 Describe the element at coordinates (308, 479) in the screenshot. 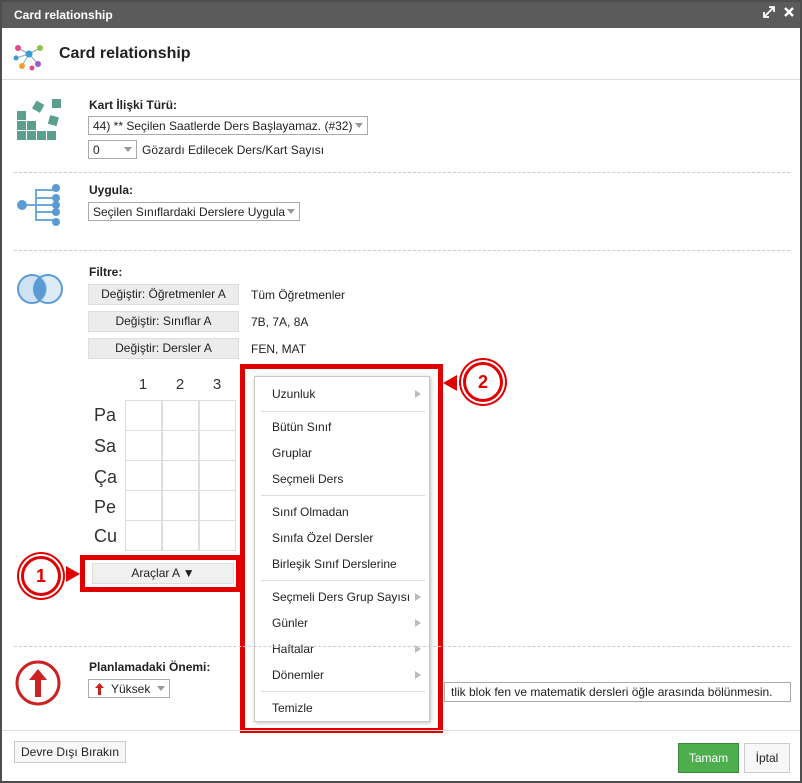

I see `menu-item-label: Seçmeli Ders` at that location.